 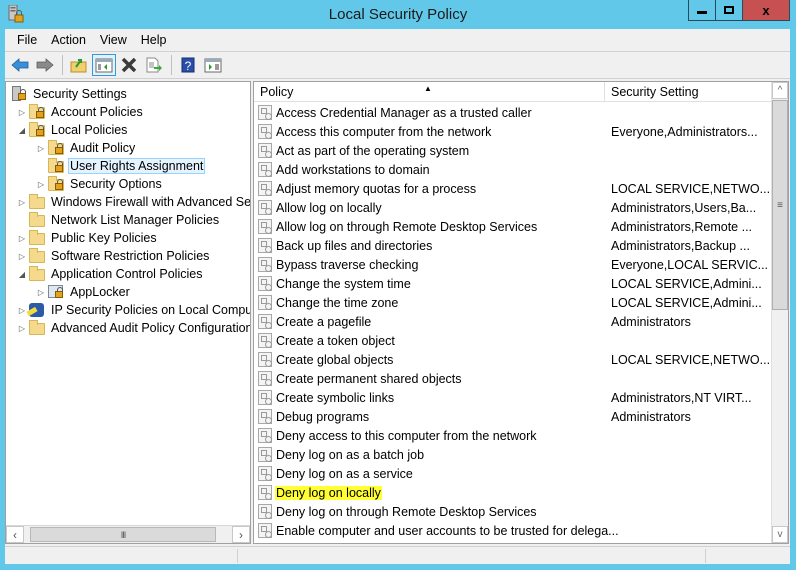 I want to click on scroll-thumb: III, so click(x=123, y=534).